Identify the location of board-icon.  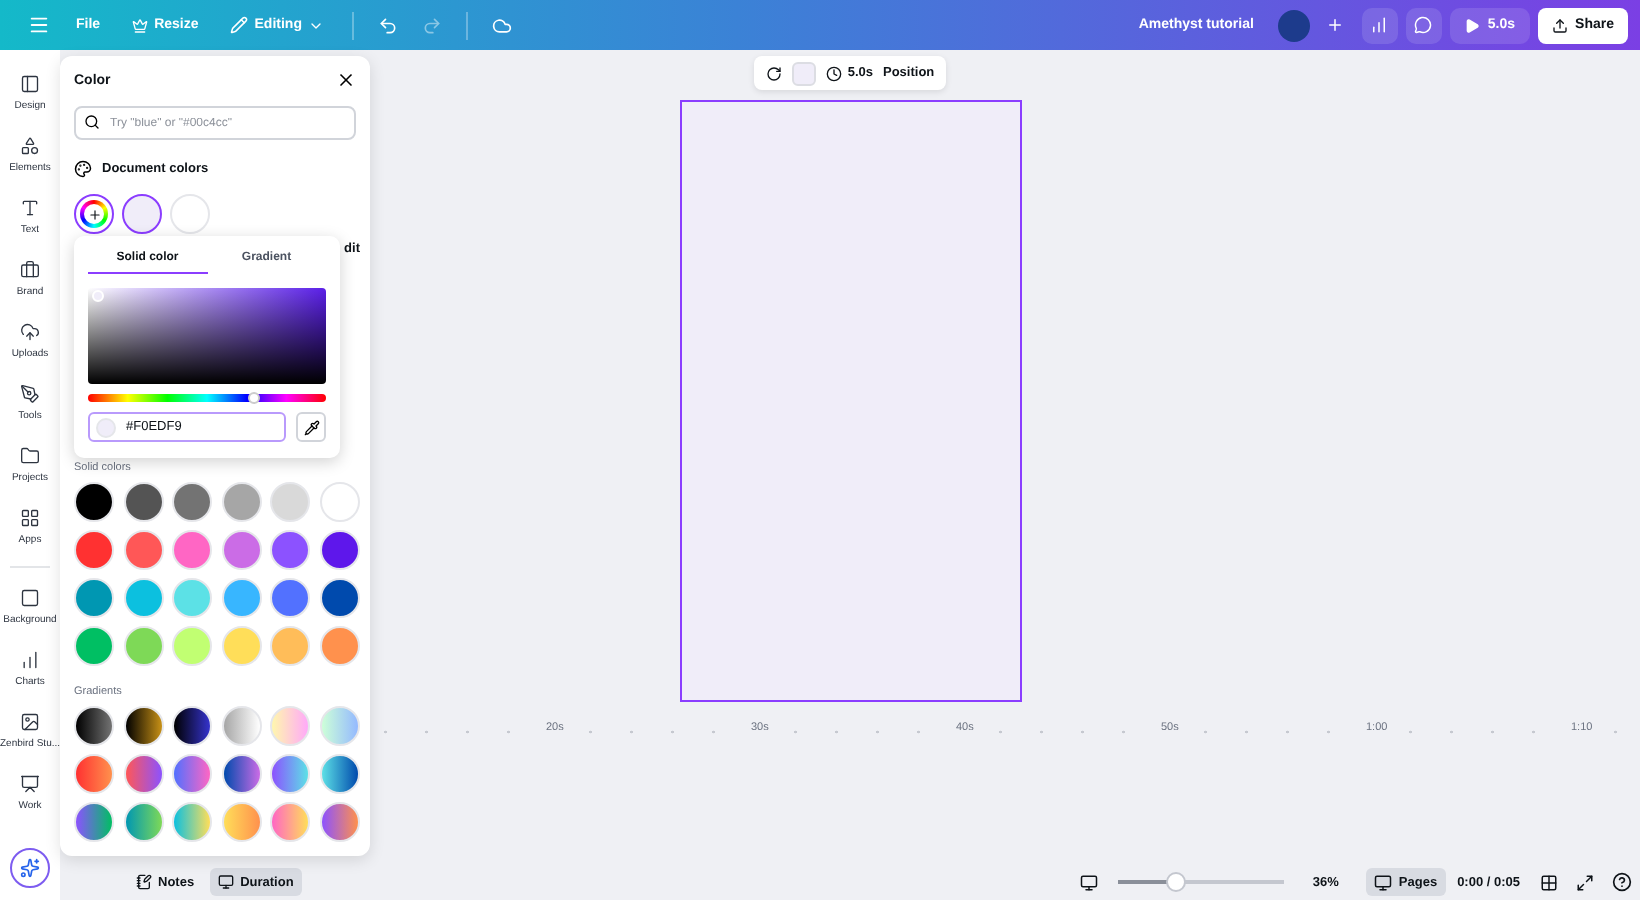
(30, 784).